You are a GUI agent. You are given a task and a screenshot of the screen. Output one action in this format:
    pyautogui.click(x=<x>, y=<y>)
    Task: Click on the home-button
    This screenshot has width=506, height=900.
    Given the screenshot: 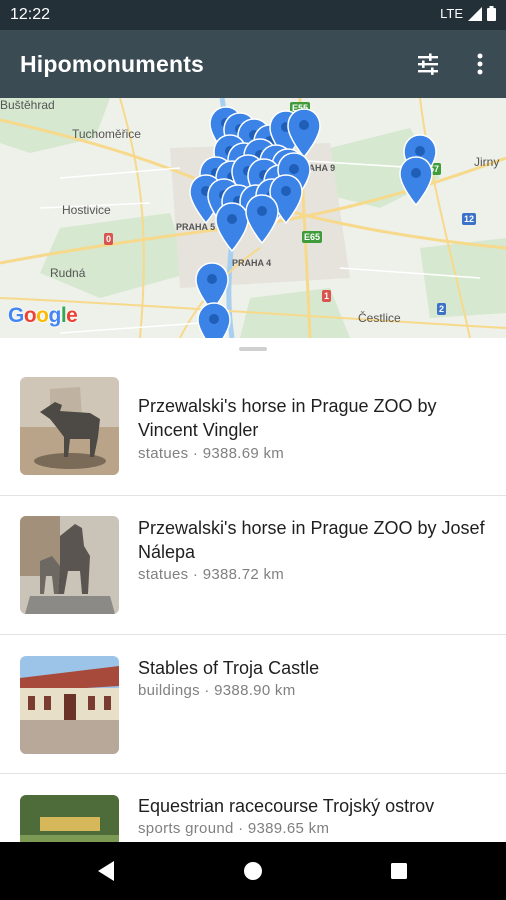 What is the action you would take?
    pyautogui.click(x=253, y=871)
    